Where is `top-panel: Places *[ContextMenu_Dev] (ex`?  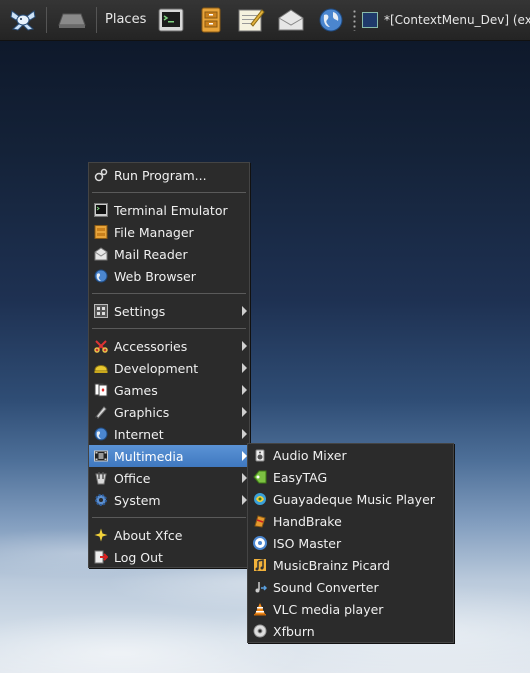 top-panel: Places *[ContextMenu_Dev] (ex is located at coordinates (265, 20).